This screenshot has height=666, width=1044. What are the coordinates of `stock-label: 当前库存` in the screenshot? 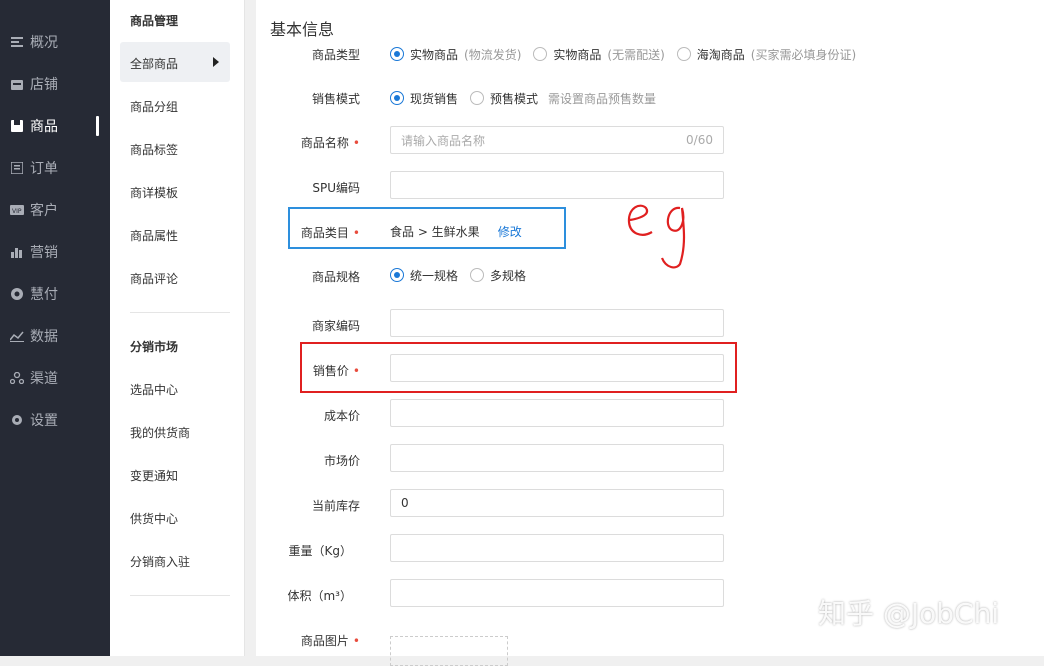 It's located at (335, 506).